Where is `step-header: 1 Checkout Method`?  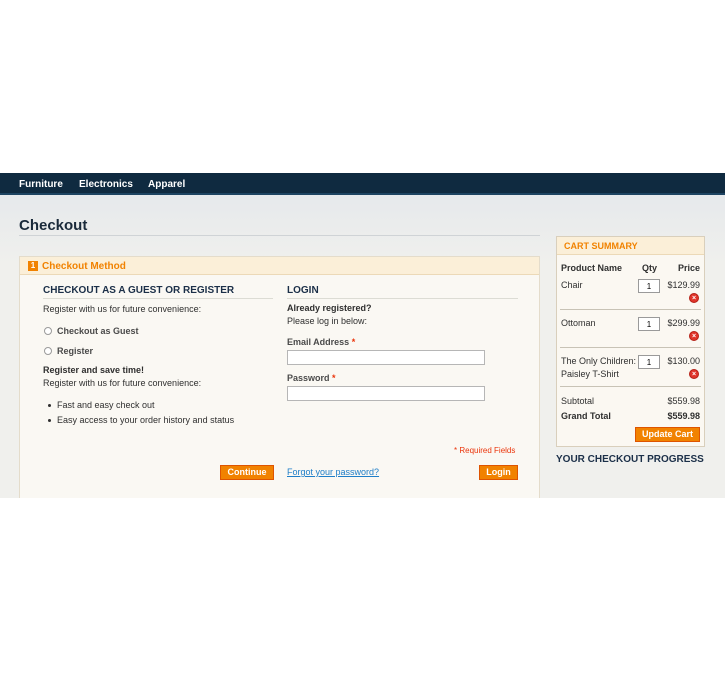
step-header: 1 Checkout Method is located at coordinates (279, 266).